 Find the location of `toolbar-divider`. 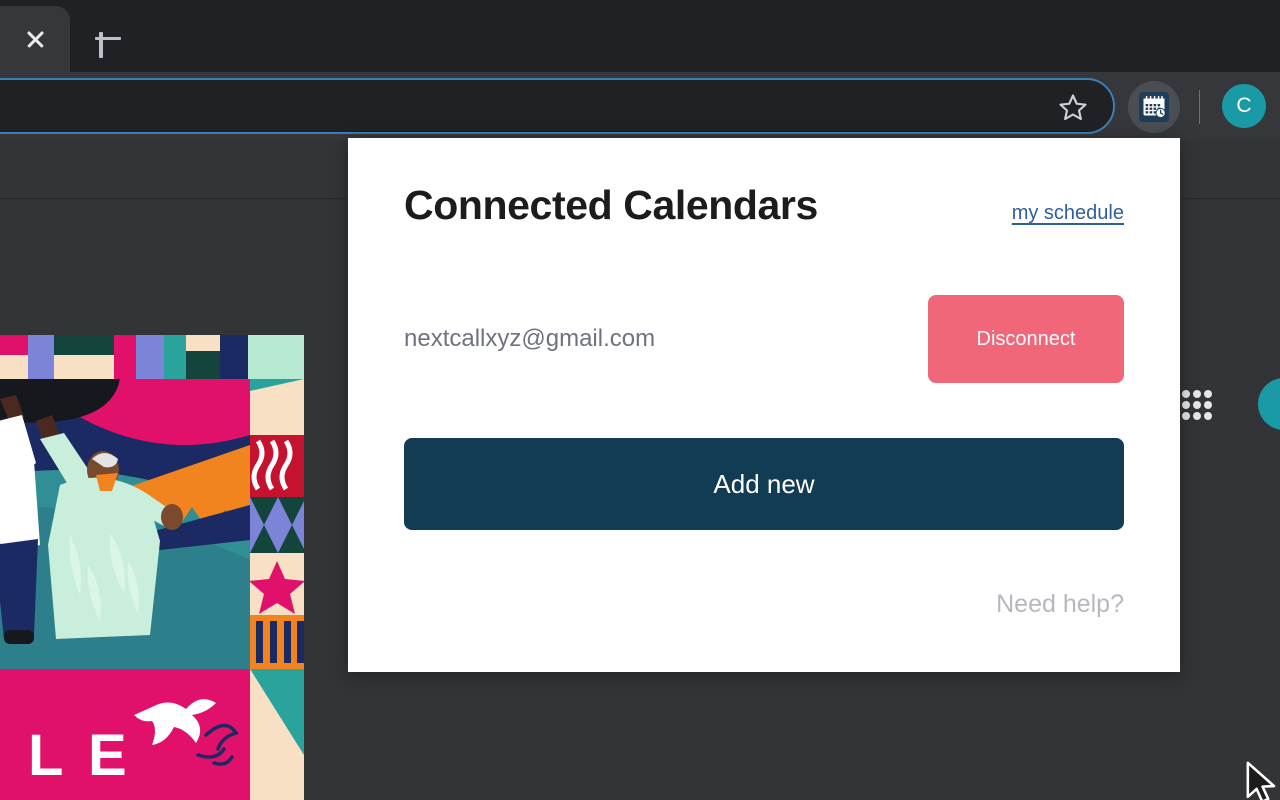

toolbar-divider is located at coordinates (1199, 107).